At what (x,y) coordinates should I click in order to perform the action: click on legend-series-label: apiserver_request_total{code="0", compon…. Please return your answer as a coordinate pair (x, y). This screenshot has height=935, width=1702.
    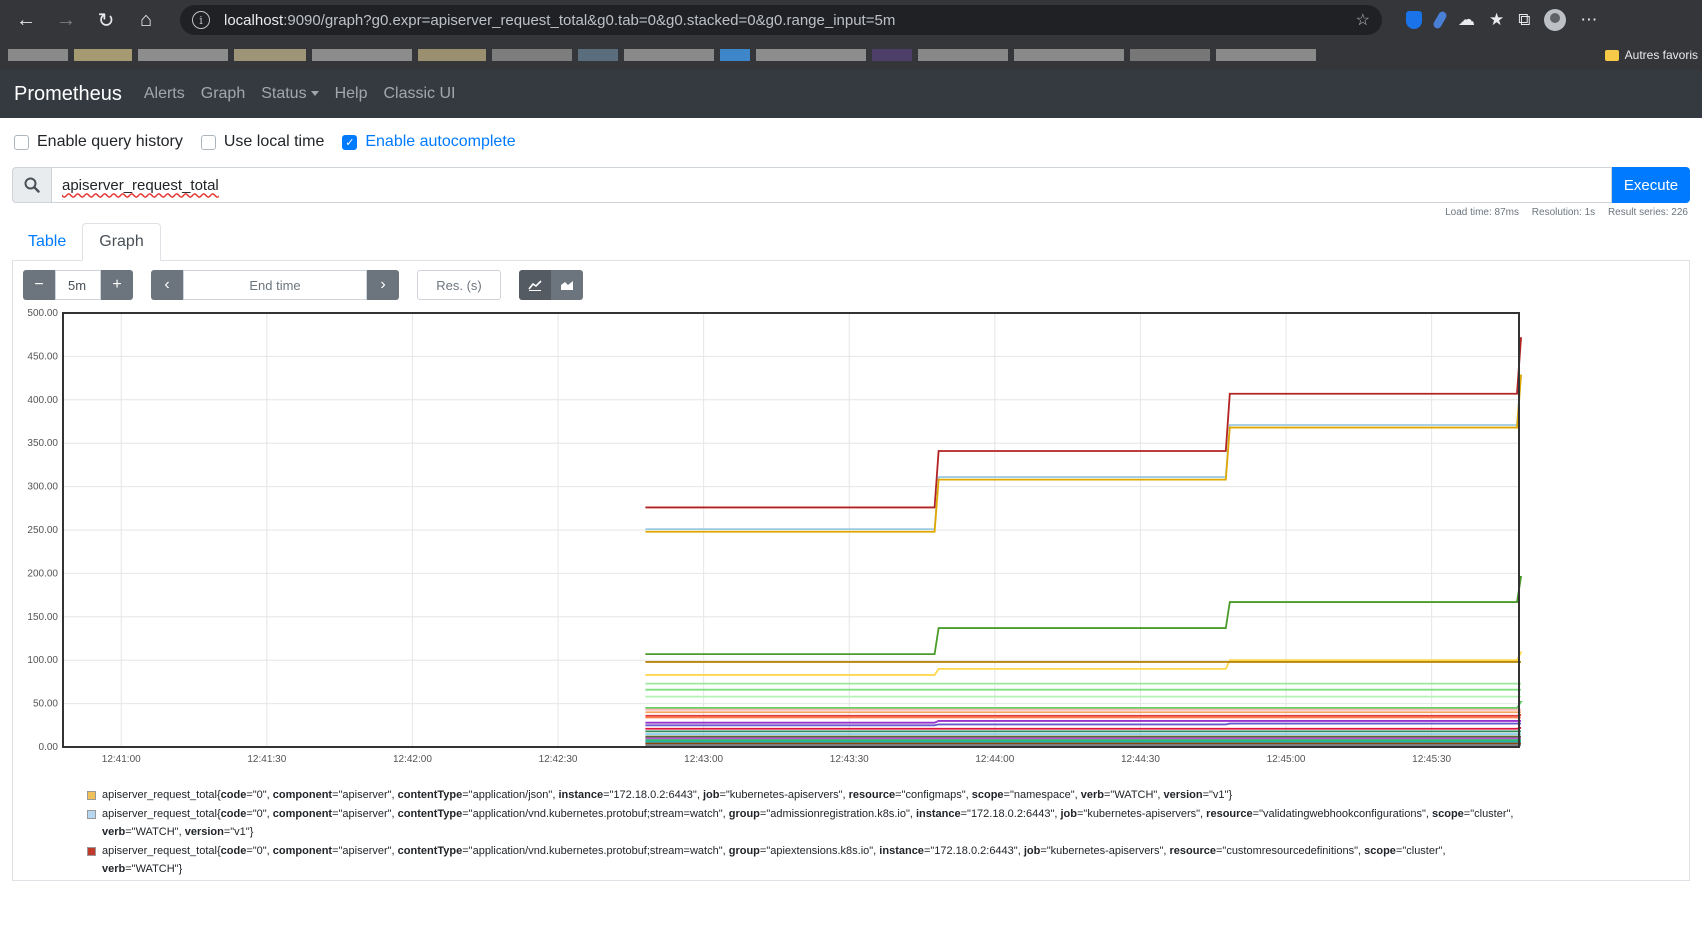
    Looking at the image, I should click on (808, 823).